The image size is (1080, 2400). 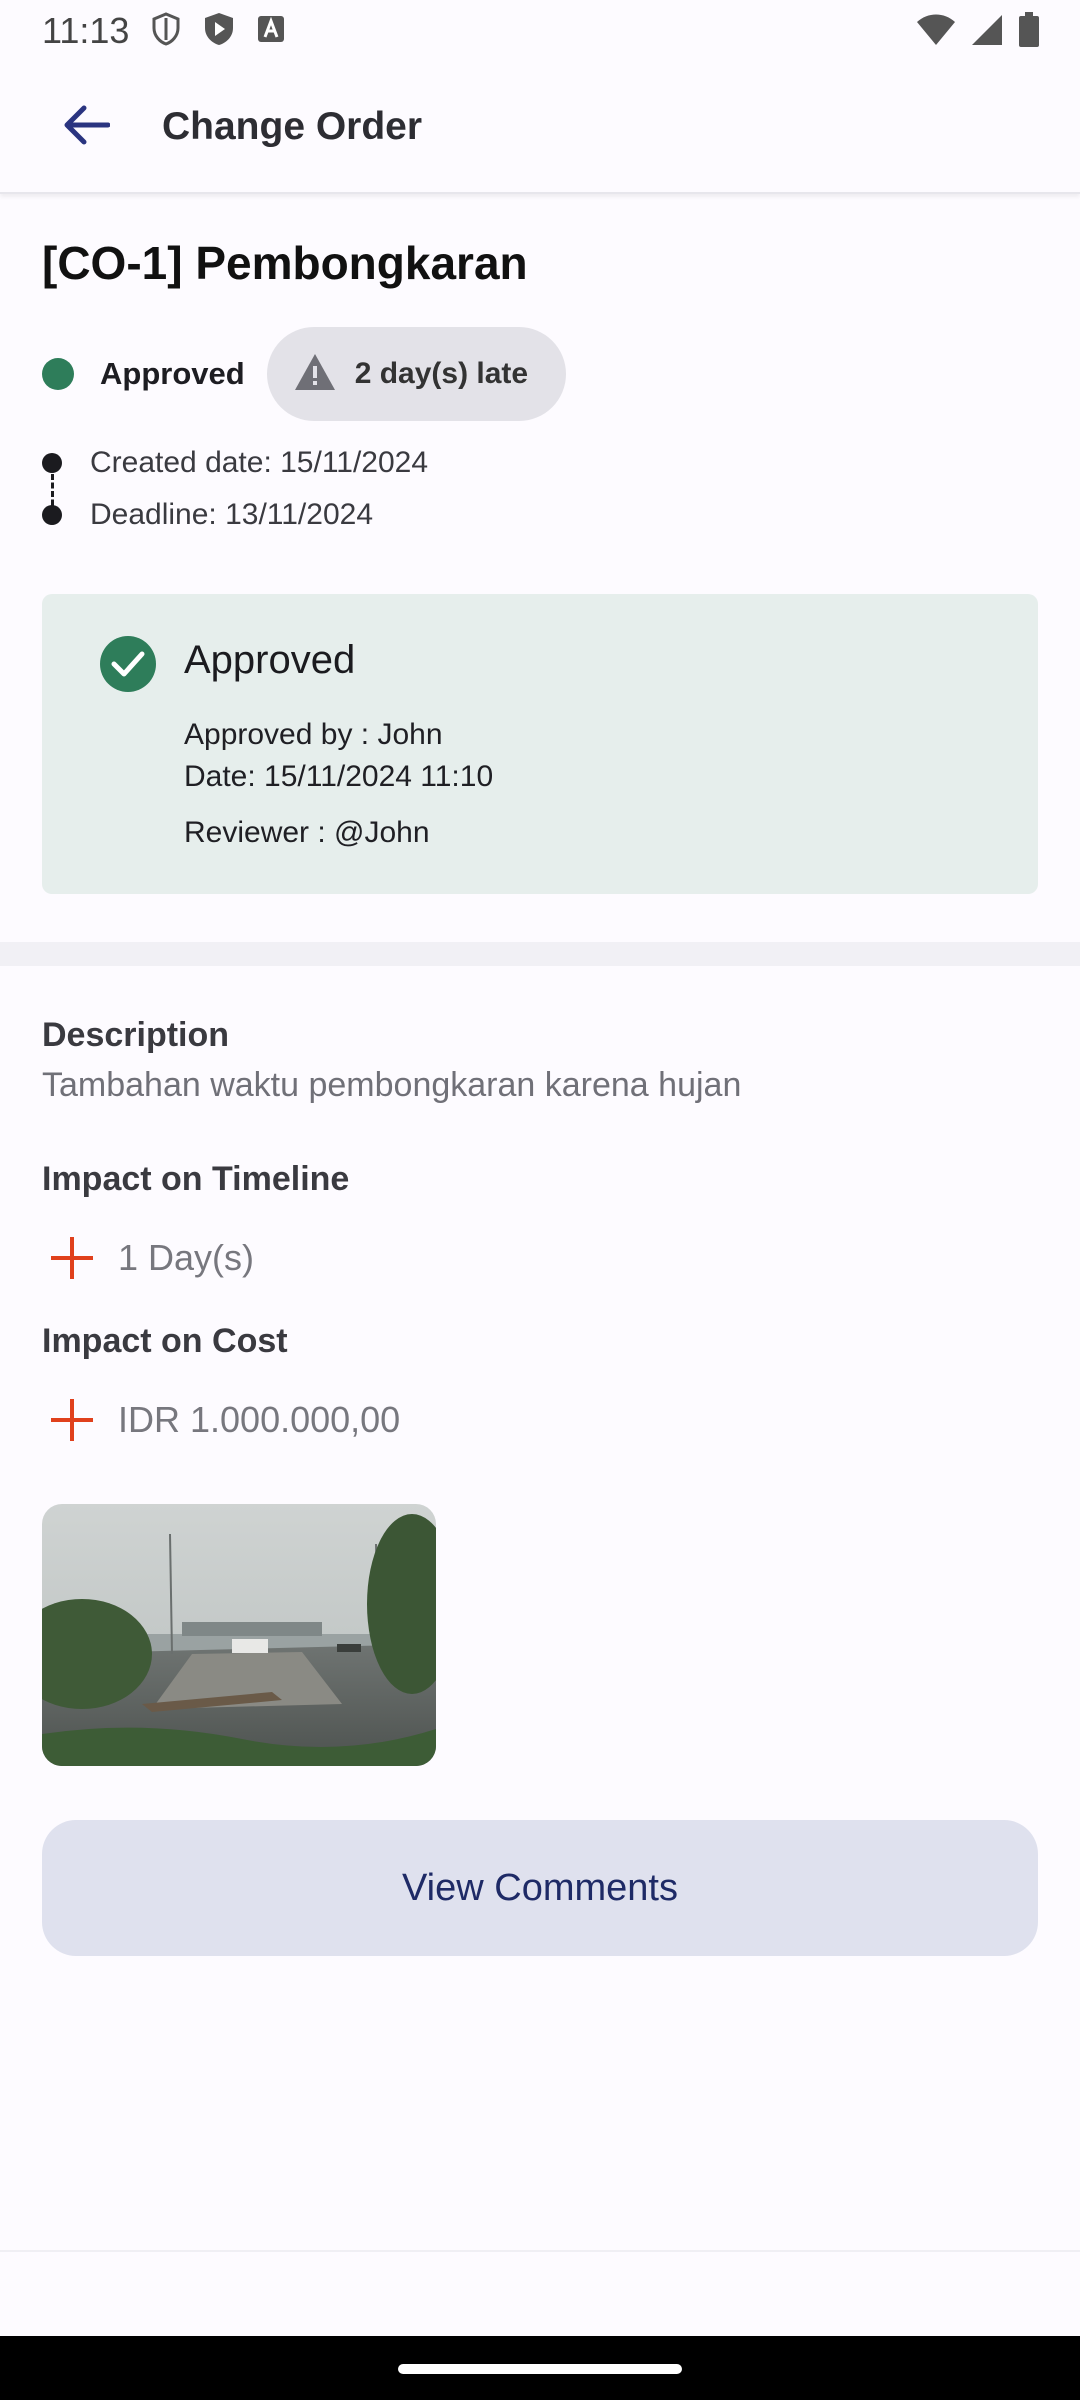 I want to click on created-date: Created date: 15/11/2024, so click(x=259, y=462).